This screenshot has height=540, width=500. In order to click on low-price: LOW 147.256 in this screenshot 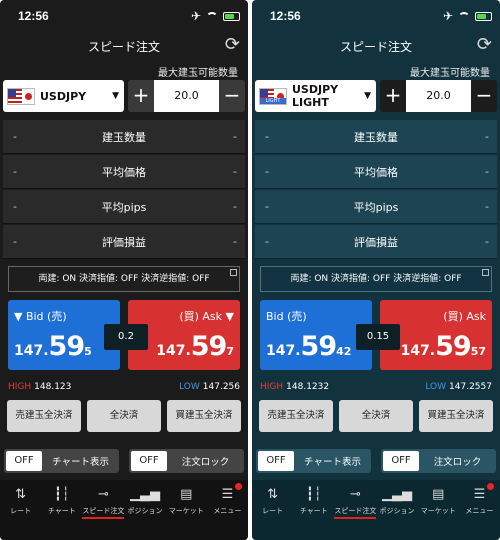, I will do `click(209, 387)`.